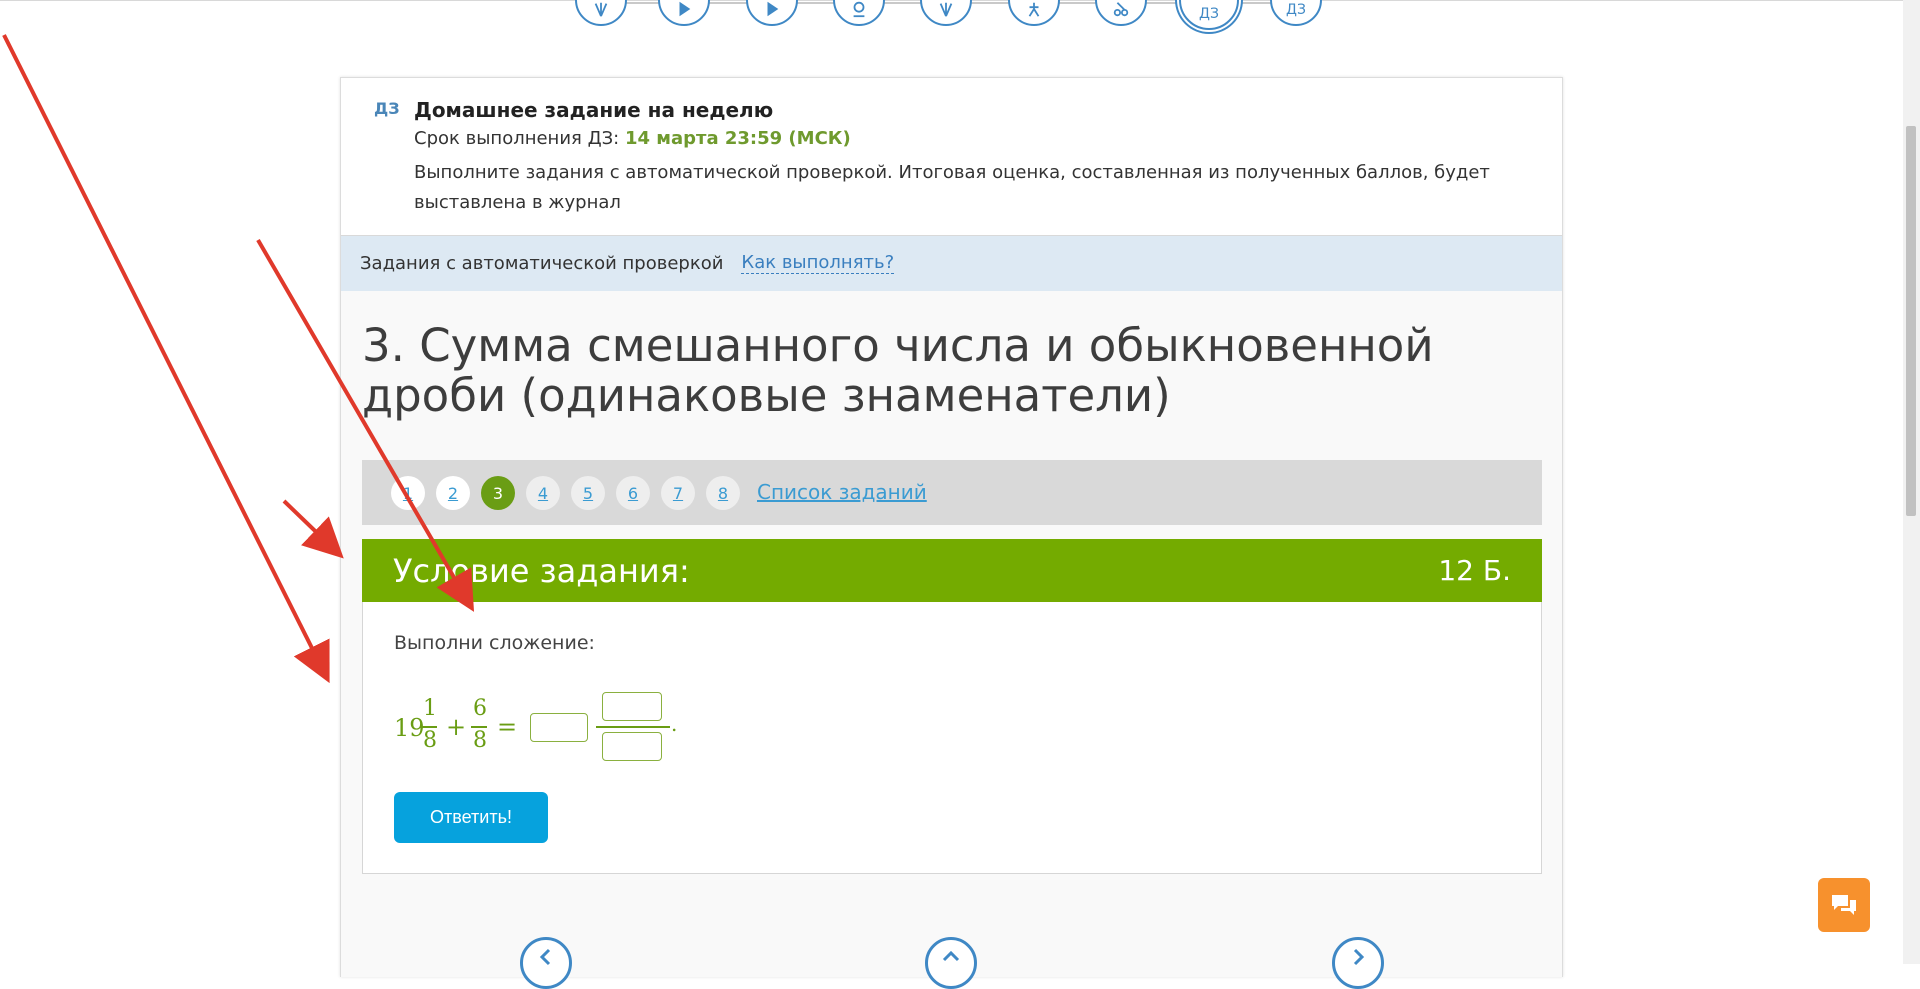  What do you see at coordinates (1034, 9) in the screenshot?
I see `training-icon` at bounding box center [1034, 9].